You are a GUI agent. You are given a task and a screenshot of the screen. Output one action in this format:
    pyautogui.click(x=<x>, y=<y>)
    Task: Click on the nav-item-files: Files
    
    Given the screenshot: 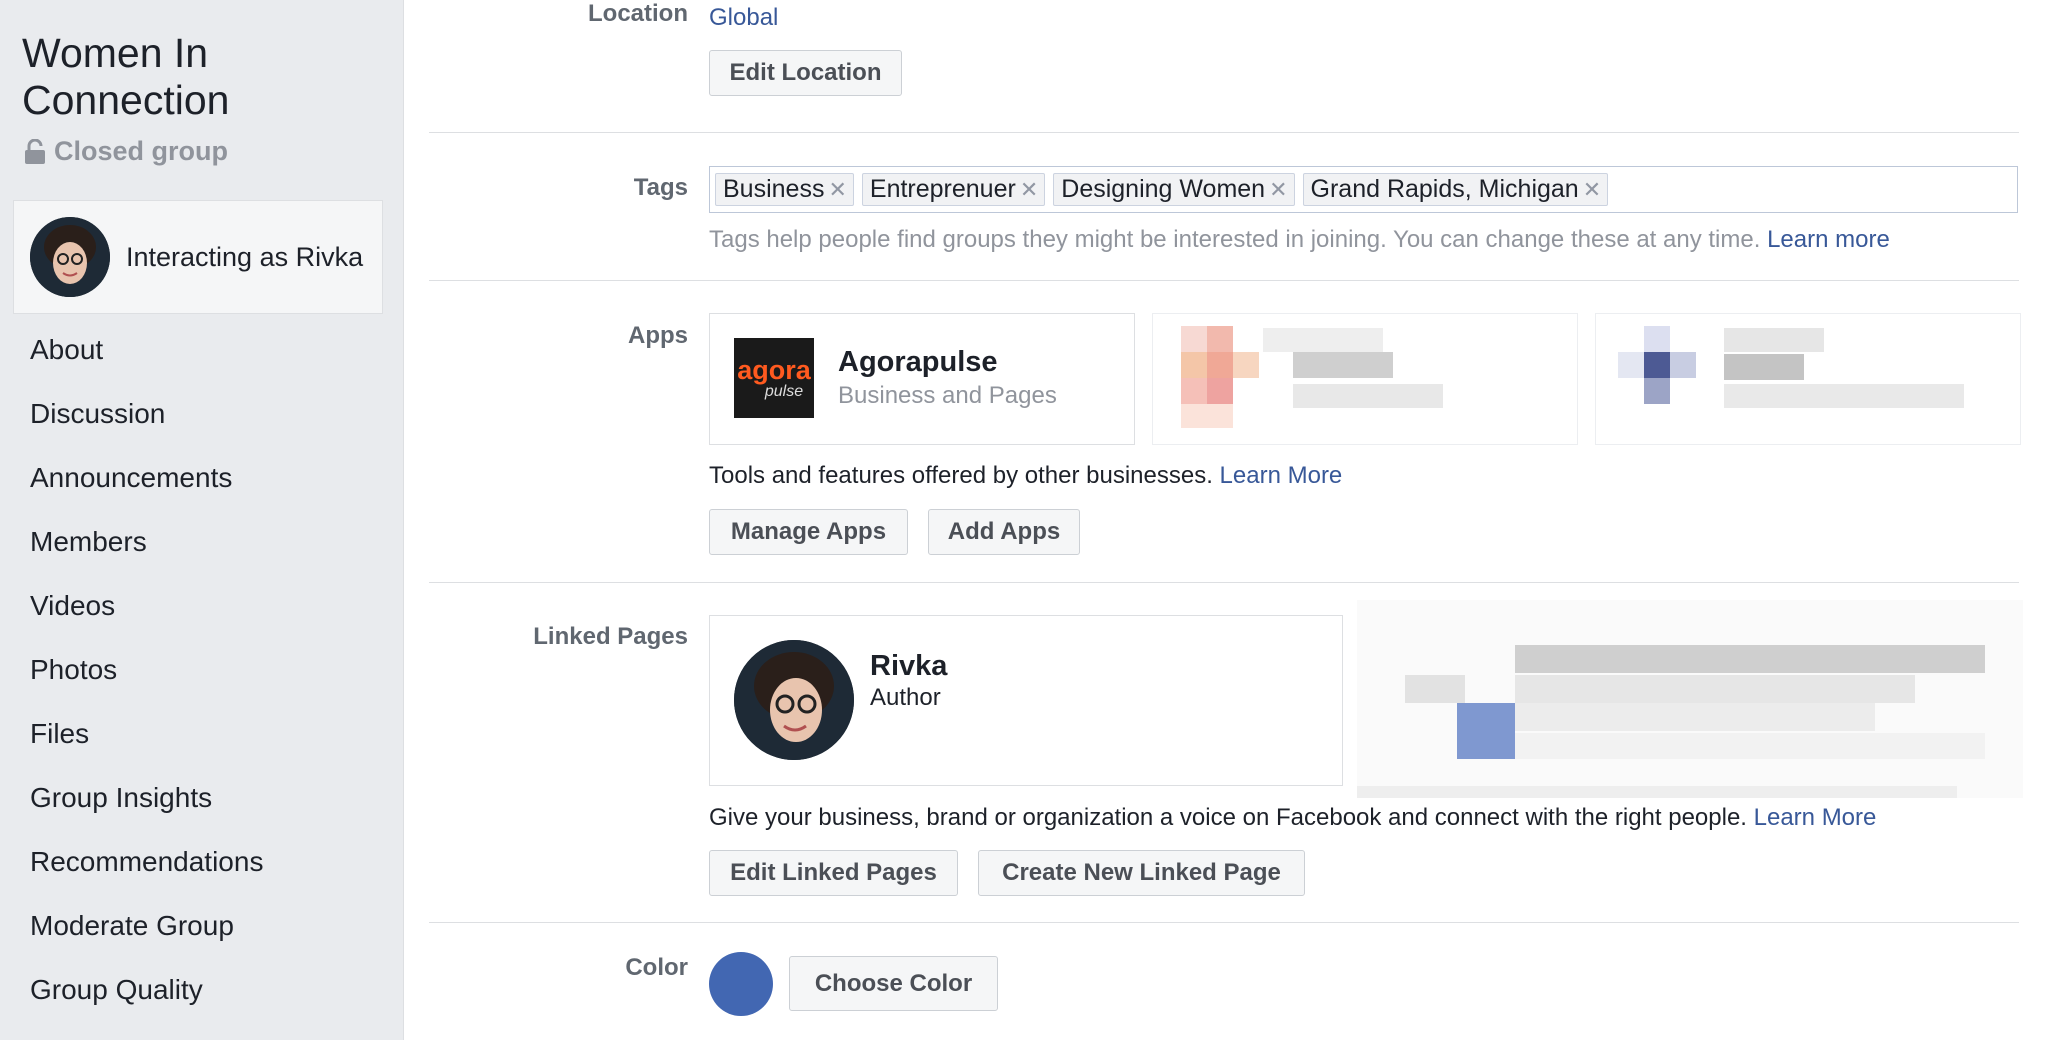 What is the action you would take?
    pyautogui.click(x=146, y=734)
    